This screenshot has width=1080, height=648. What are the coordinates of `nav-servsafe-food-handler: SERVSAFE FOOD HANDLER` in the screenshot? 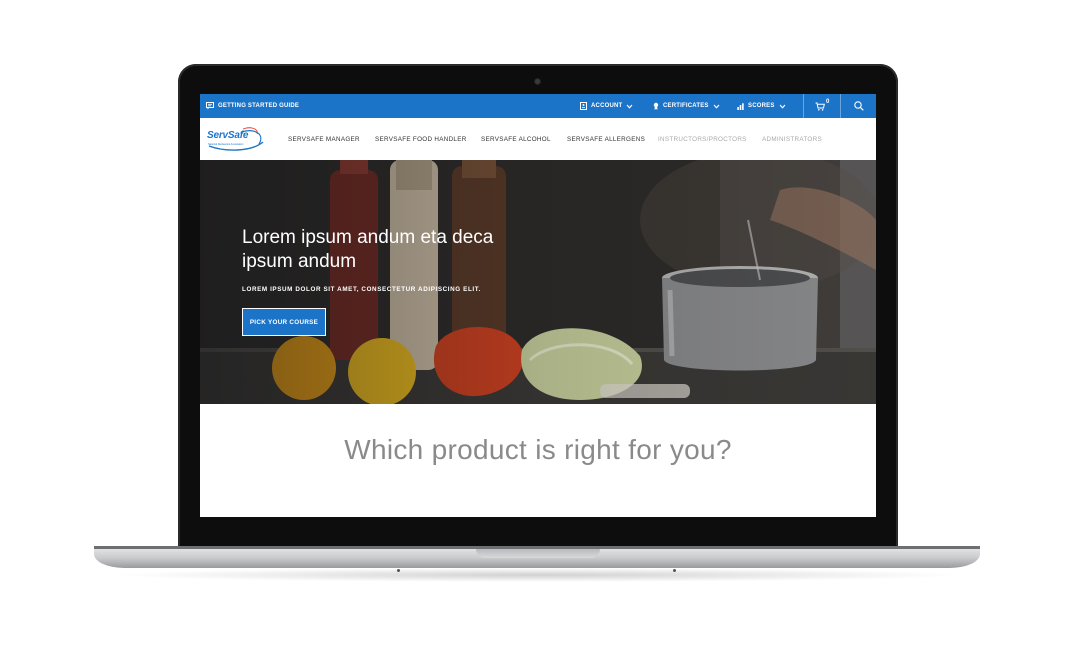 It's located at (421, 139).